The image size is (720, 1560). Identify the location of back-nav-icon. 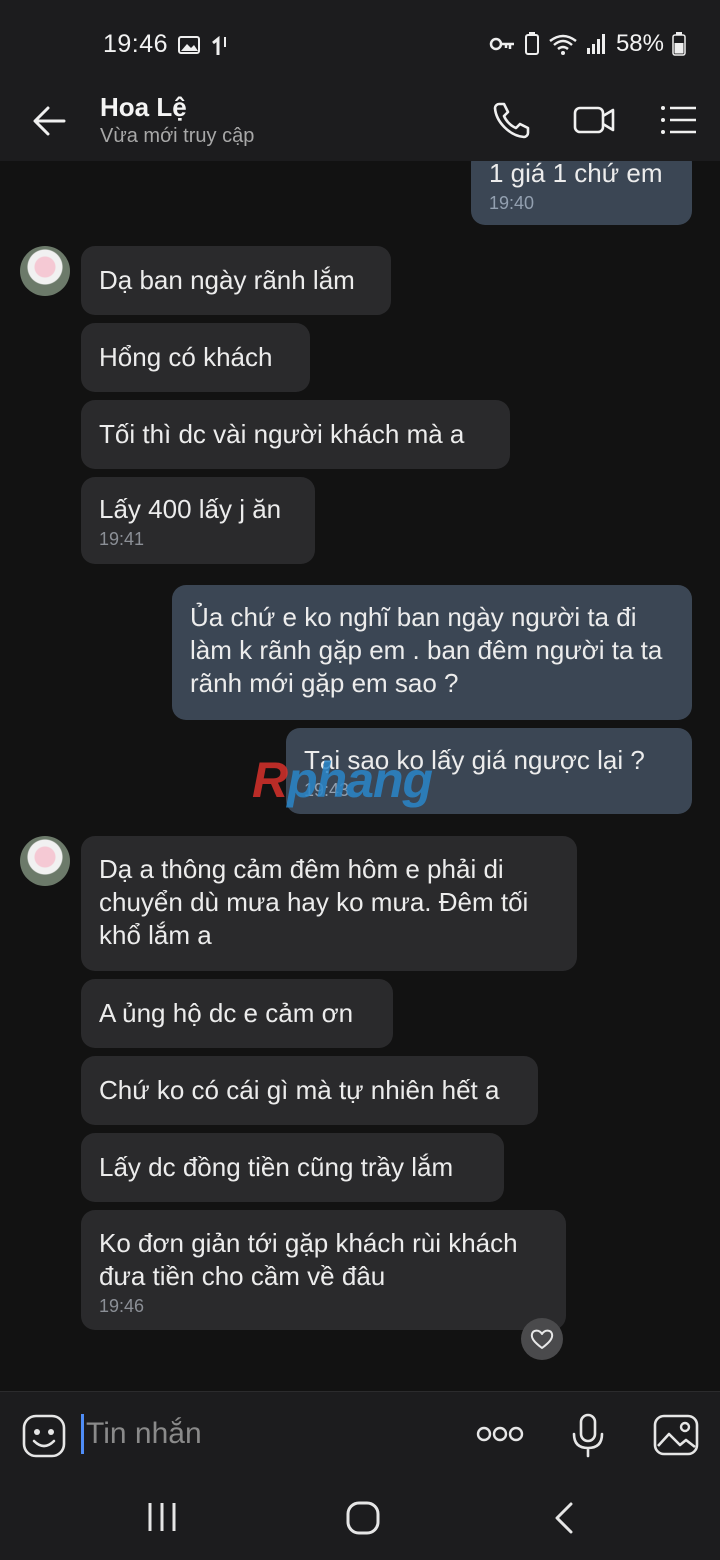
(564, 1518).